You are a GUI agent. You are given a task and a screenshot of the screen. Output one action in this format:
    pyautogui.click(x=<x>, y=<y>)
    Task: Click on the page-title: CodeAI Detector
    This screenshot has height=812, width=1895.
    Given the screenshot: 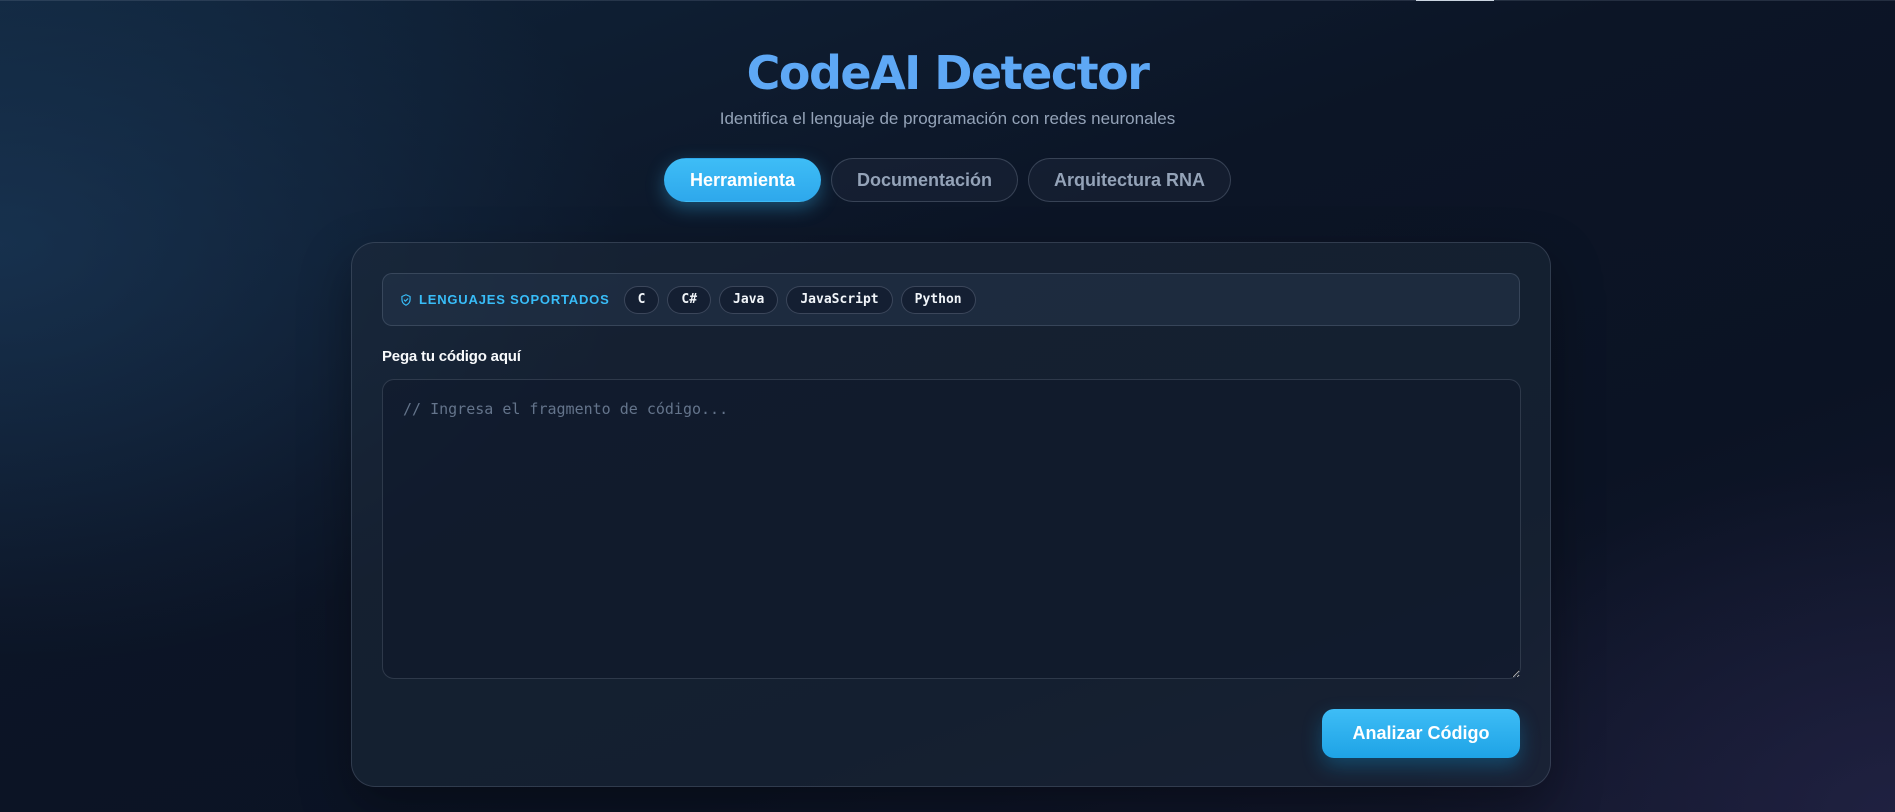 What is the action you would take?
    pyautogui.click(x=948, y=73)
    